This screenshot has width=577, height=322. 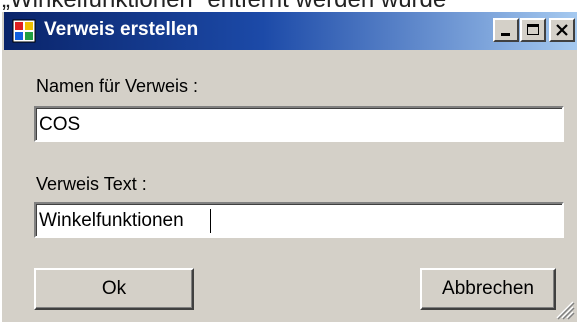 I want to click on close-icon, so click(x=562, y=30).